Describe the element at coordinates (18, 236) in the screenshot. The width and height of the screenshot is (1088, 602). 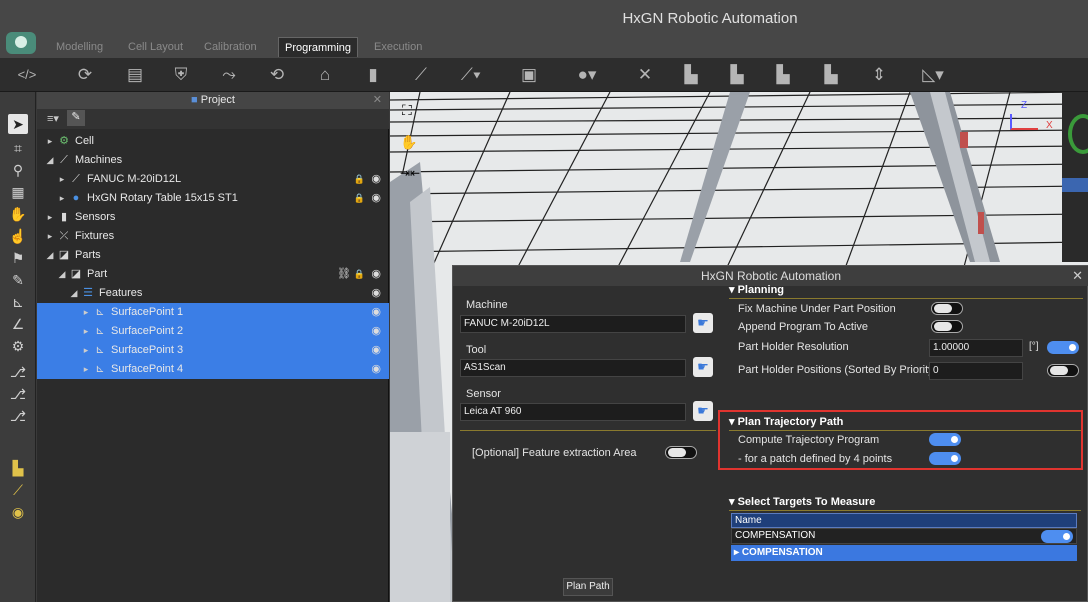
I see `touch-icon: ☝` at that location.